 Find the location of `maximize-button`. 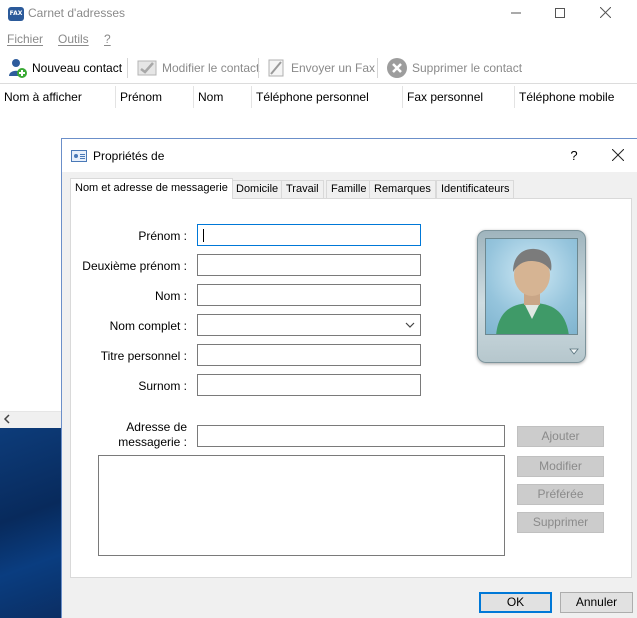

maximize-button is located at coordinates (560, 14).